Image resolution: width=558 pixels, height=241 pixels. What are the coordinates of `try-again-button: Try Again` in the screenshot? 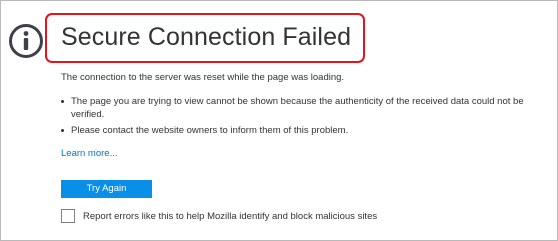 It's located at (106, 189).